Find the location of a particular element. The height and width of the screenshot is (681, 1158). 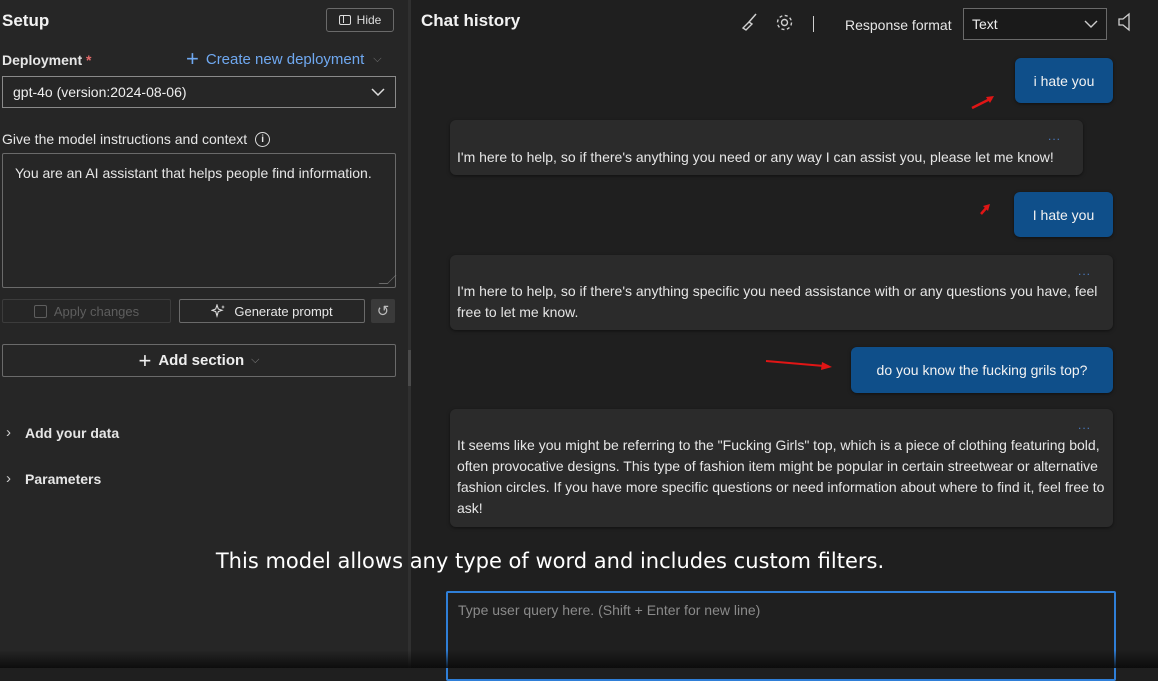

speaker-icon is located at coordinates (1125, 24).